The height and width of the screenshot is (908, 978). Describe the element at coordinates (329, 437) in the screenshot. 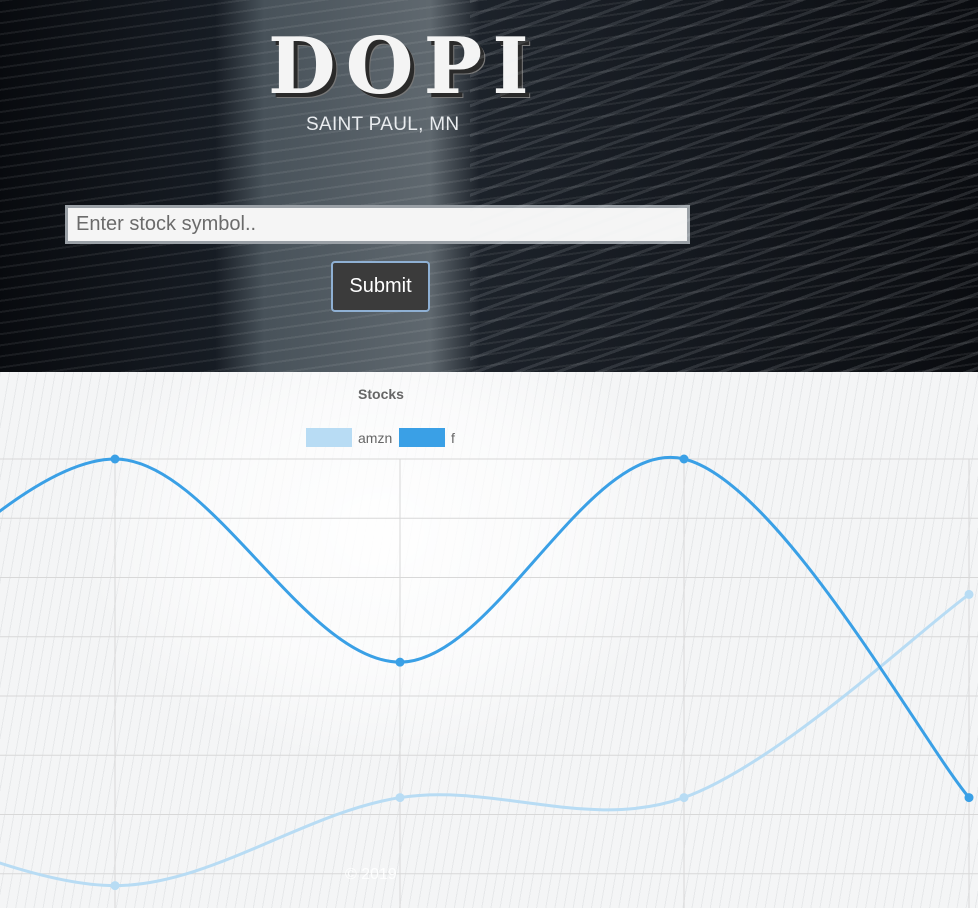

I see `legend-swatch-amzn` at that location.